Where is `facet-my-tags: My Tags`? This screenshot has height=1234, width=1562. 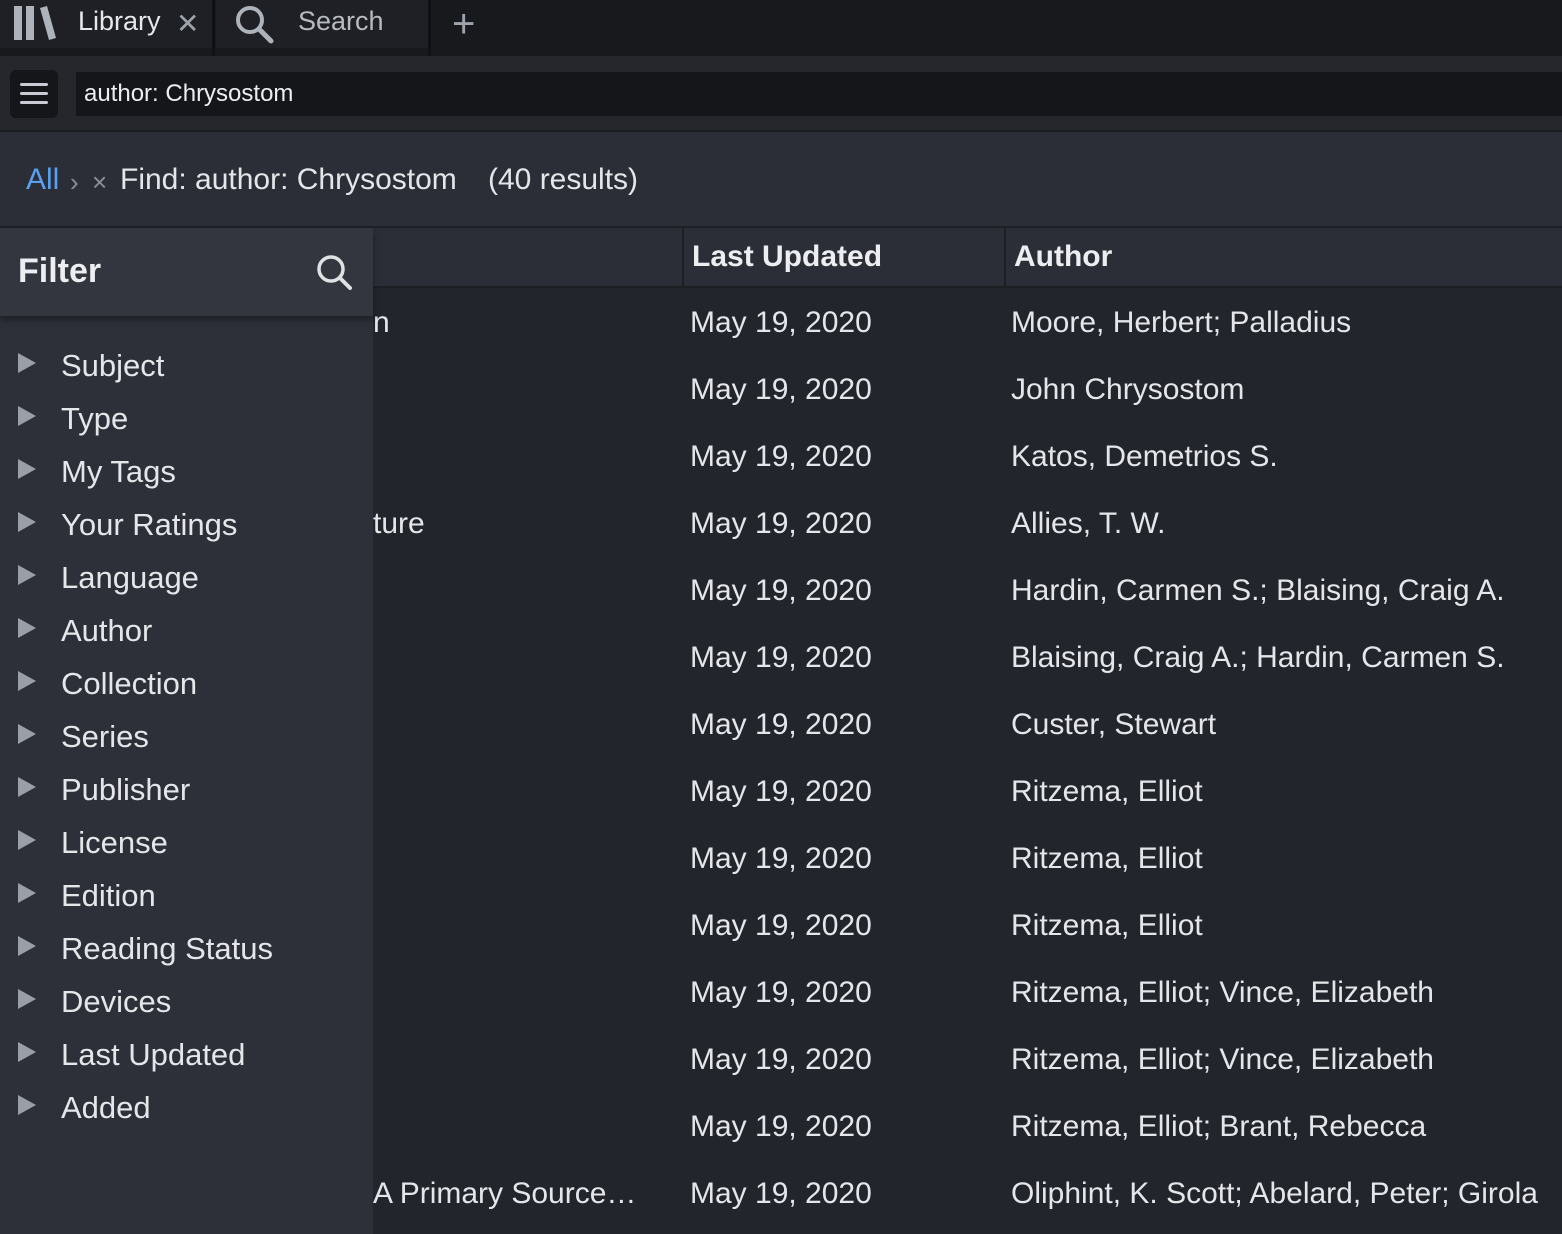 facet-my-tags: My Tags is located at coordinates (186, 473).